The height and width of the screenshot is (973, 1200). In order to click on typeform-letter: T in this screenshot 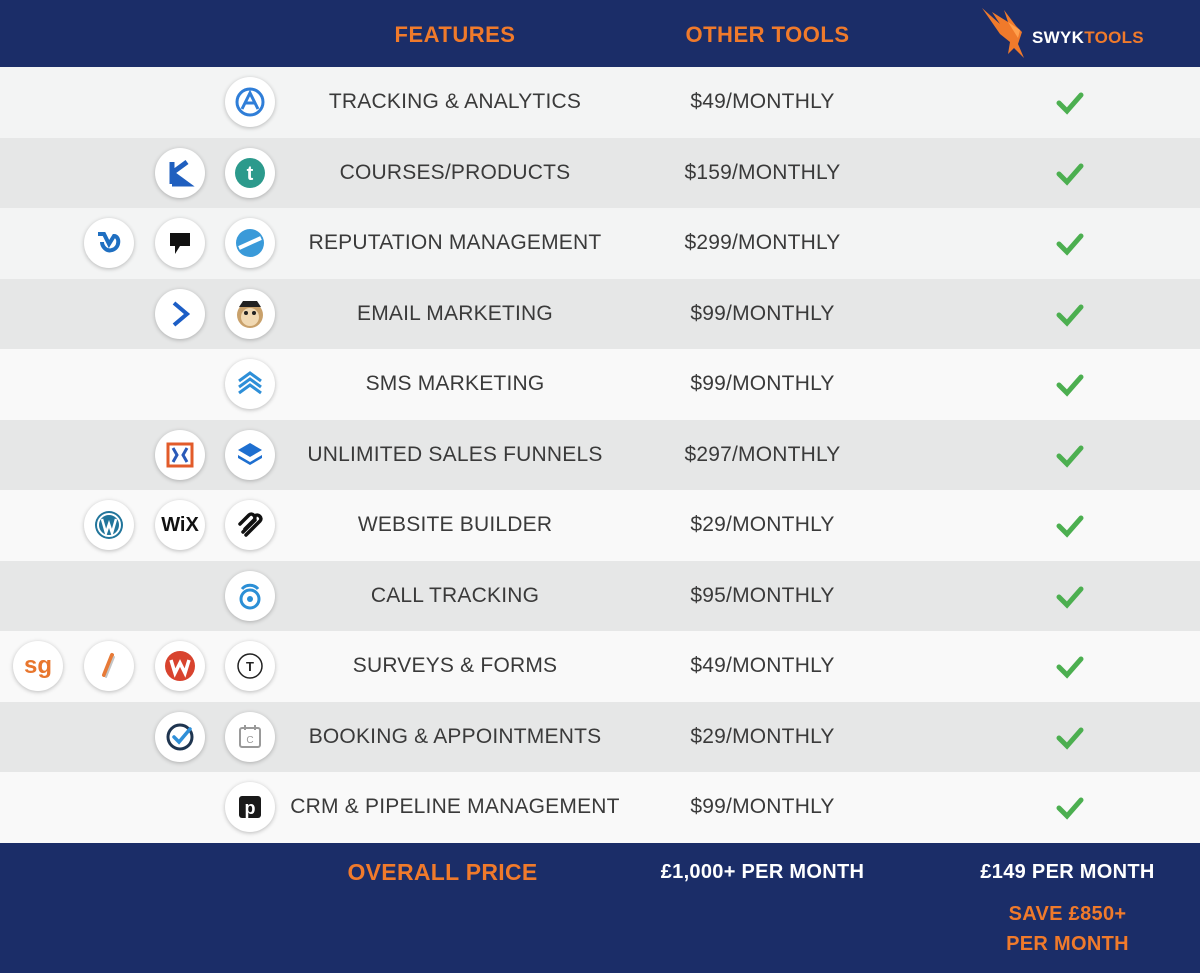, I will do `click(250, 666)`.